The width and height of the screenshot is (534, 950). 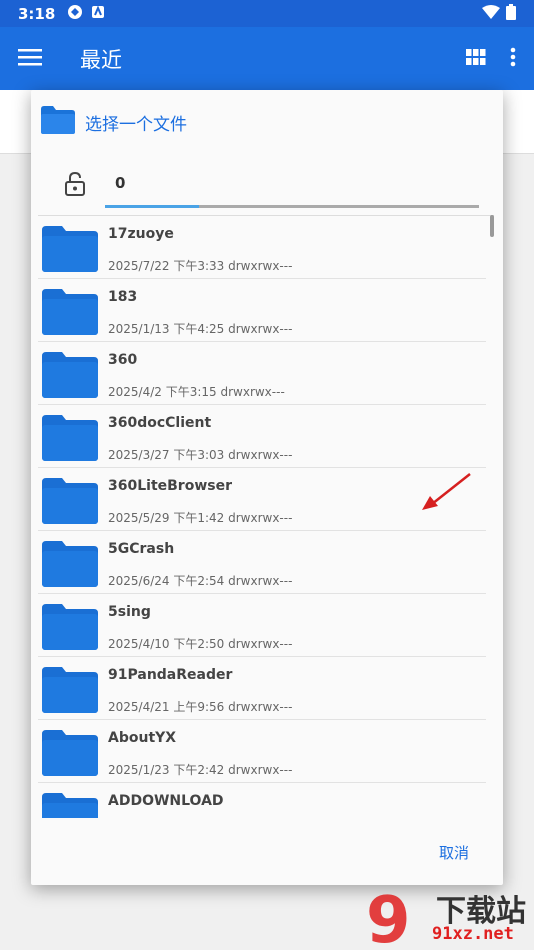 What do you see at coordinates (200, 581) in the screenshot?
I see `file-meta: 2025/6/24 下午2:54 drwxrwx---` at bounding box center [200, 581].